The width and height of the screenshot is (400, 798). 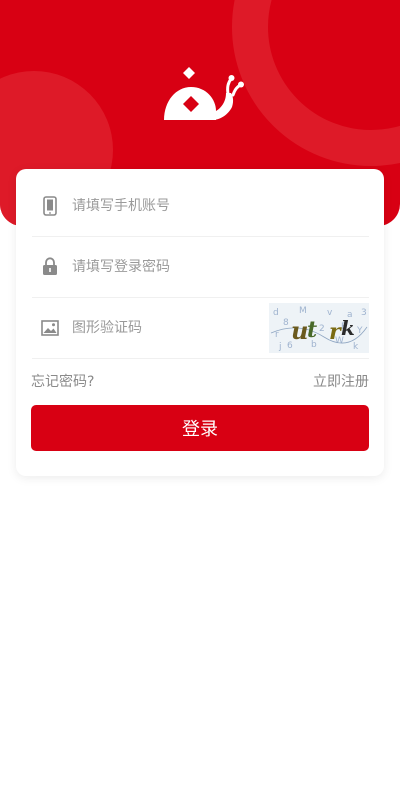 I want to click on phone-input, so click(x=167, y=205).